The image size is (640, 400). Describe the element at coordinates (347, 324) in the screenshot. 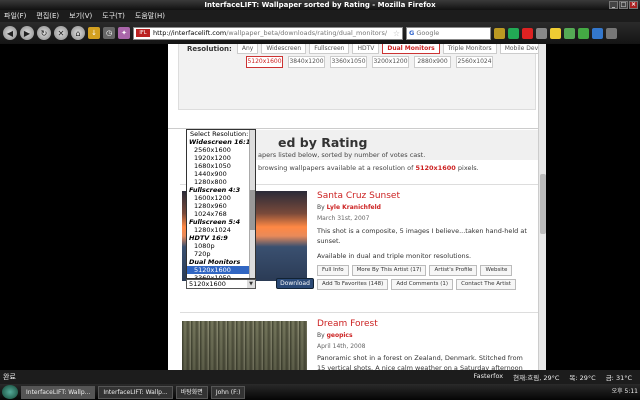

I see `wallpaper-title: Dream Forest` at that location.